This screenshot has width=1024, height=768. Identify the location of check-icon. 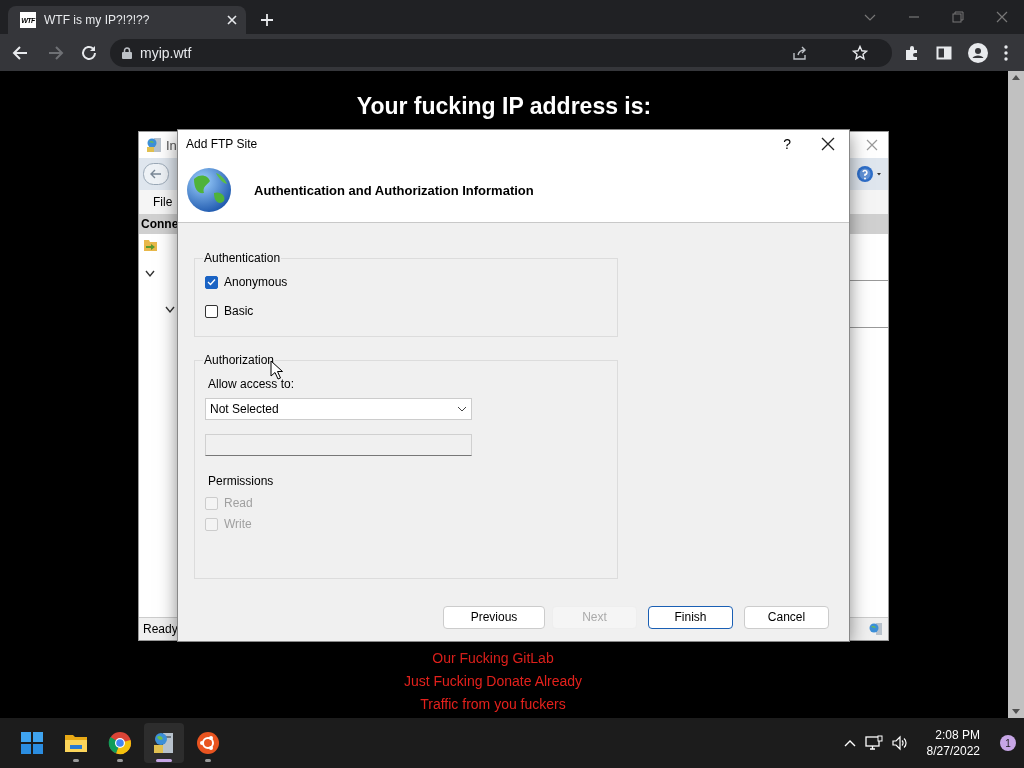
(211, 282).